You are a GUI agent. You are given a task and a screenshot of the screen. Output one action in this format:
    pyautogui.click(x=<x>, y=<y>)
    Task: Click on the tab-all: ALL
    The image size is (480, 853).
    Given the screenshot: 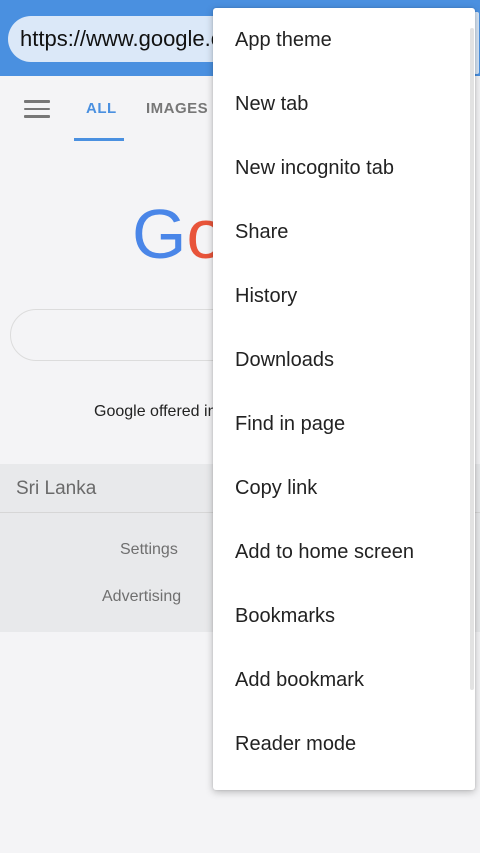 What is the action you would take?
    pyautogui.click(x=101, y=108)
    